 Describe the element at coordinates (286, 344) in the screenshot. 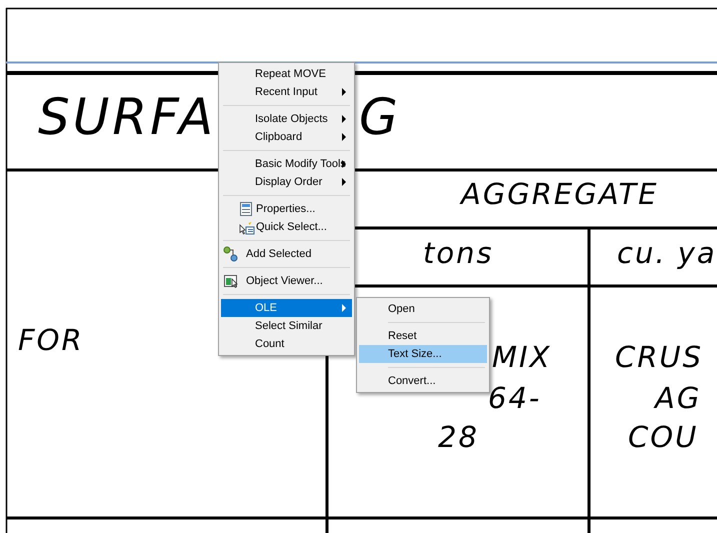

I see `menu-item: Count` at that location.